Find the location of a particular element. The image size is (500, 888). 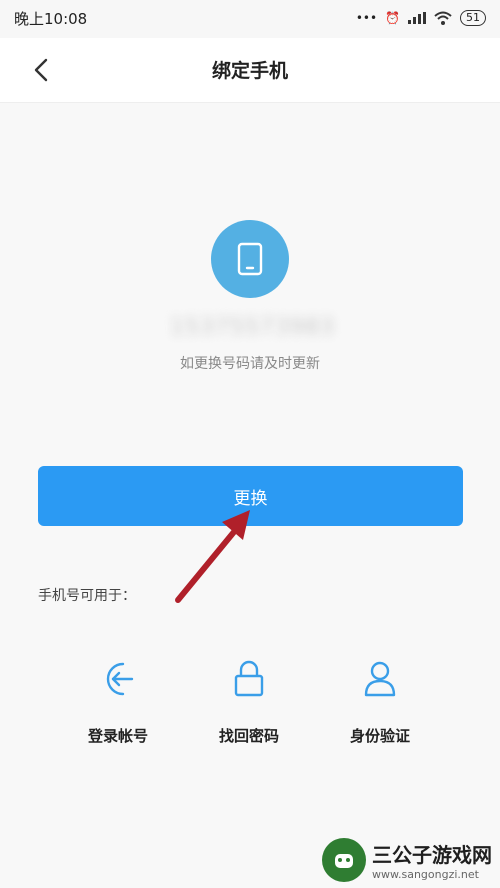

phone-avatar is located at coordinates (250, 259).